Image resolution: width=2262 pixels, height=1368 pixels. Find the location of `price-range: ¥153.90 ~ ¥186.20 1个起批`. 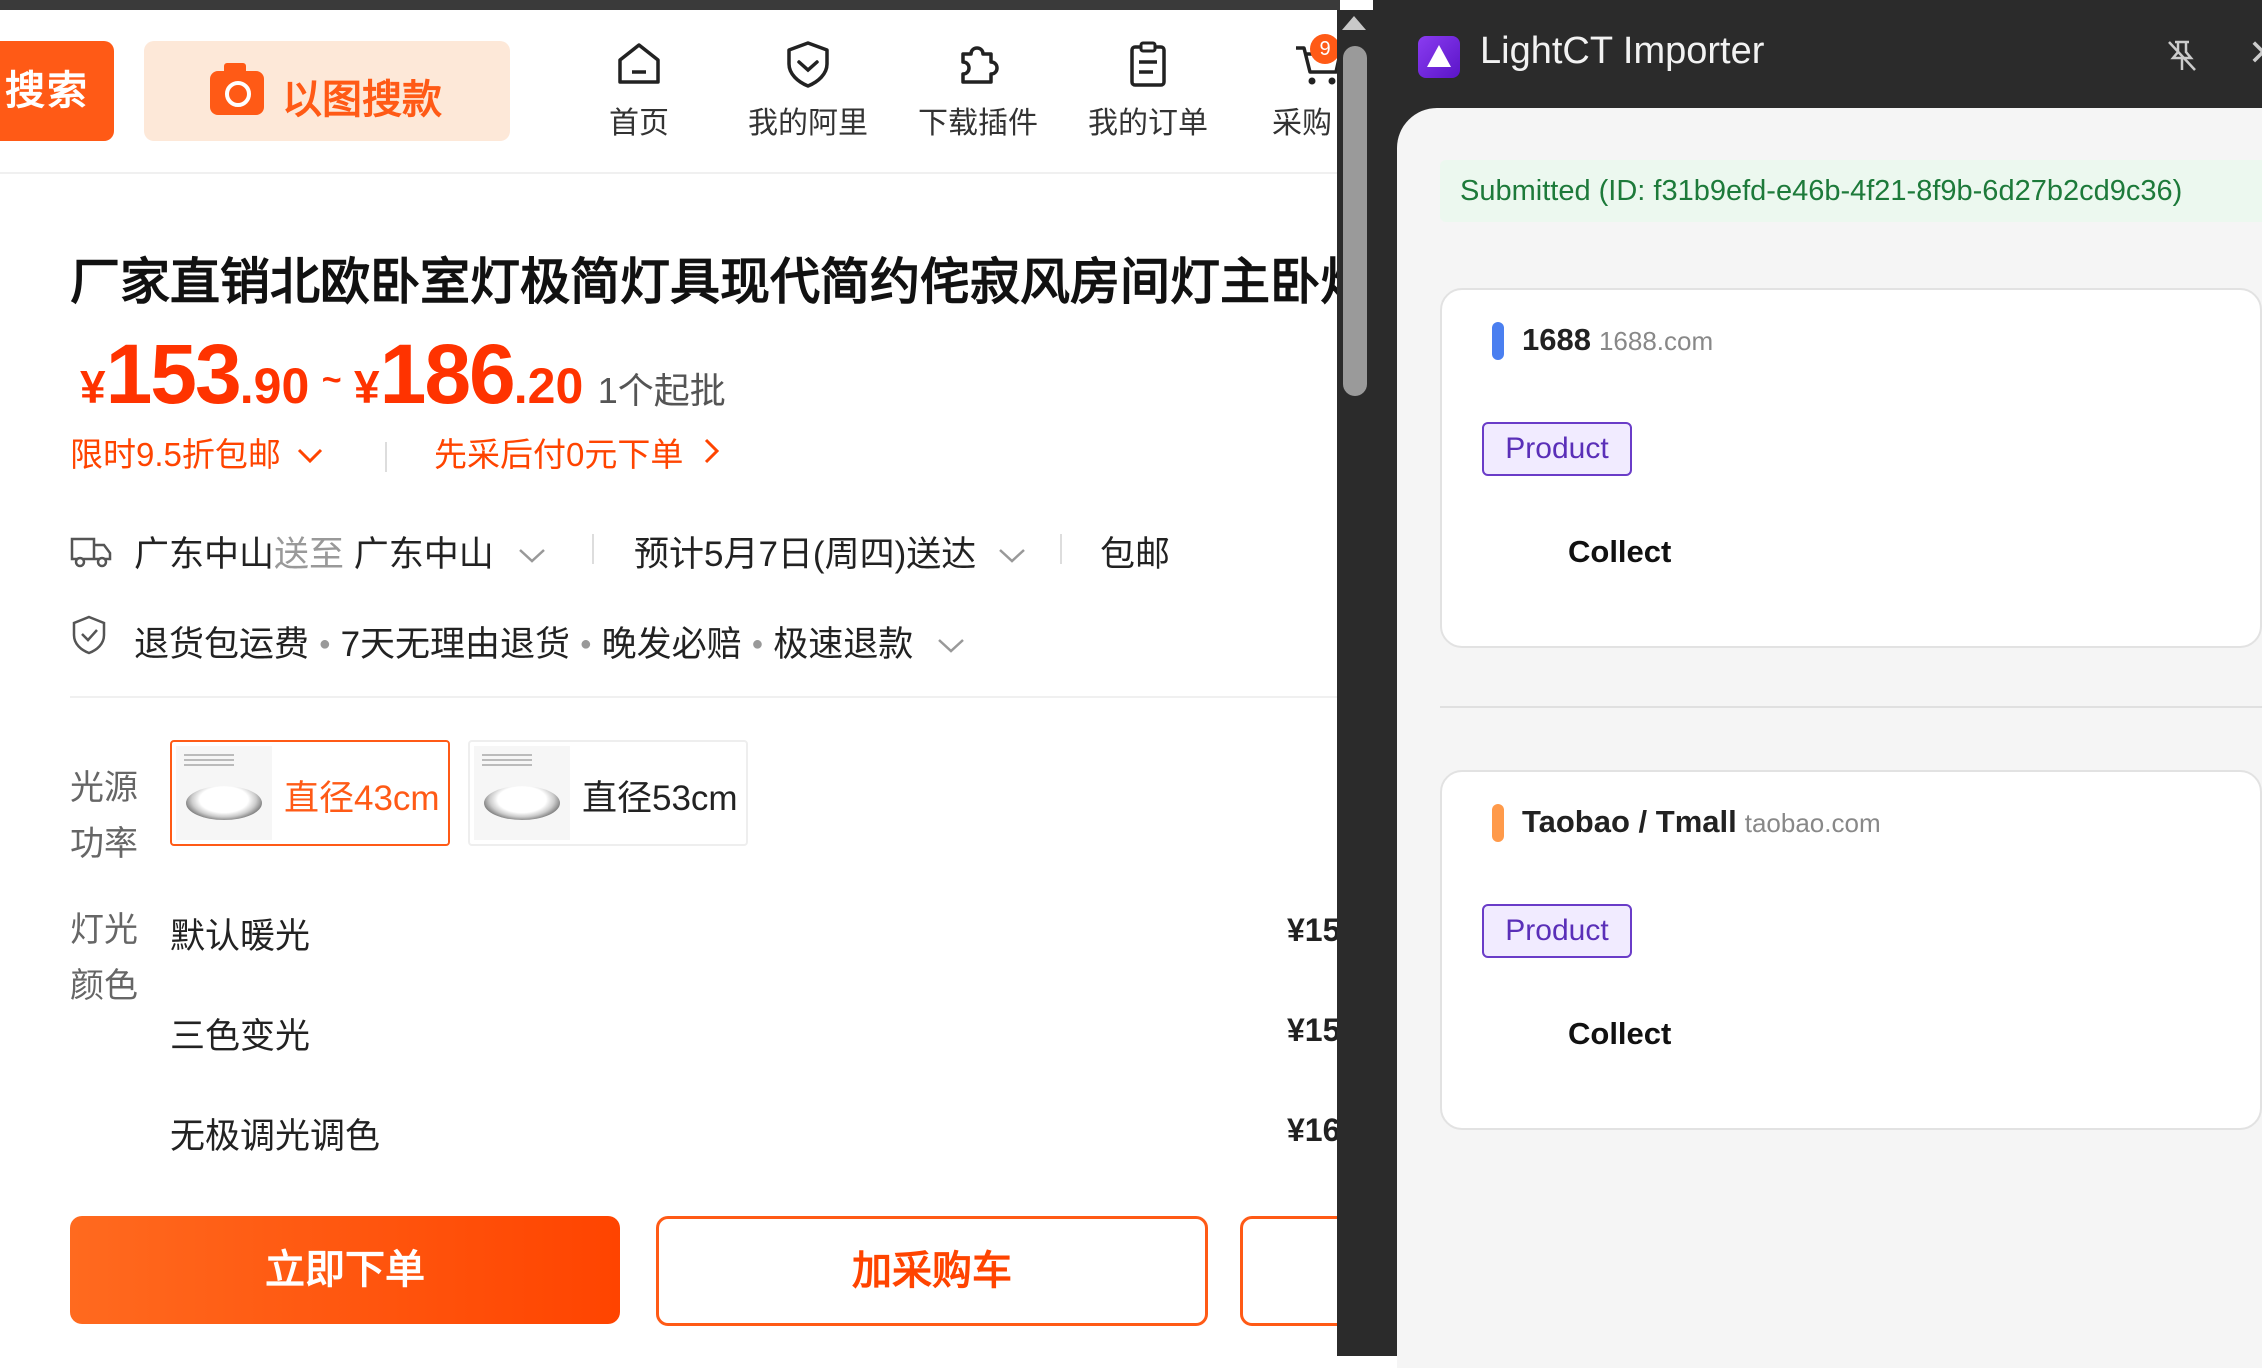

price-range: ¥153.90 ~ ¥186.20 1个起批 is located at coordinates (403, 374).